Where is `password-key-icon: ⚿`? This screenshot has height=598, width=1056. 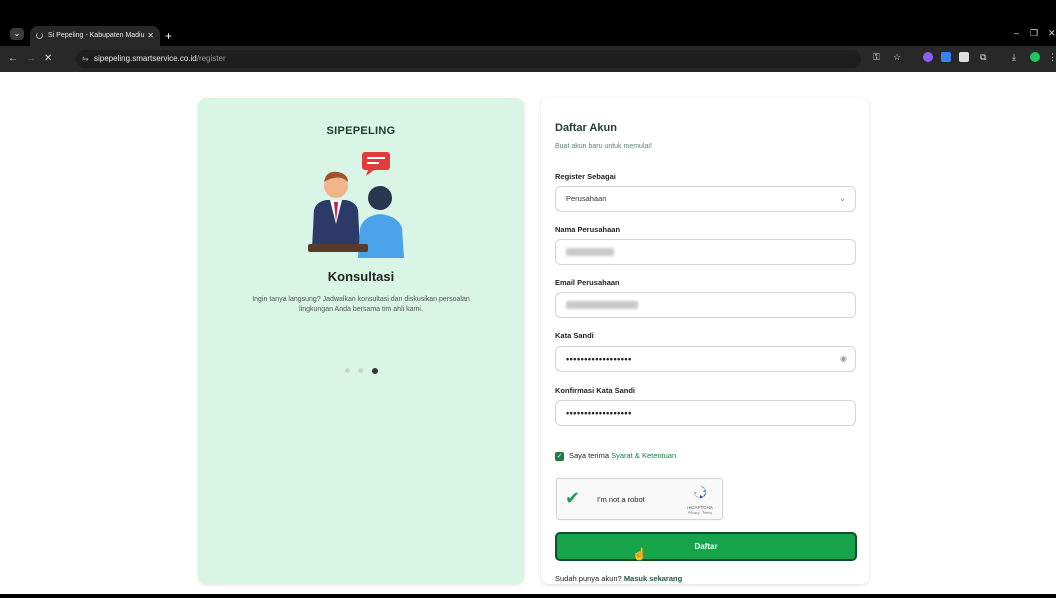
password-key-icon: ⚿ is located at coordinates (876, 57).